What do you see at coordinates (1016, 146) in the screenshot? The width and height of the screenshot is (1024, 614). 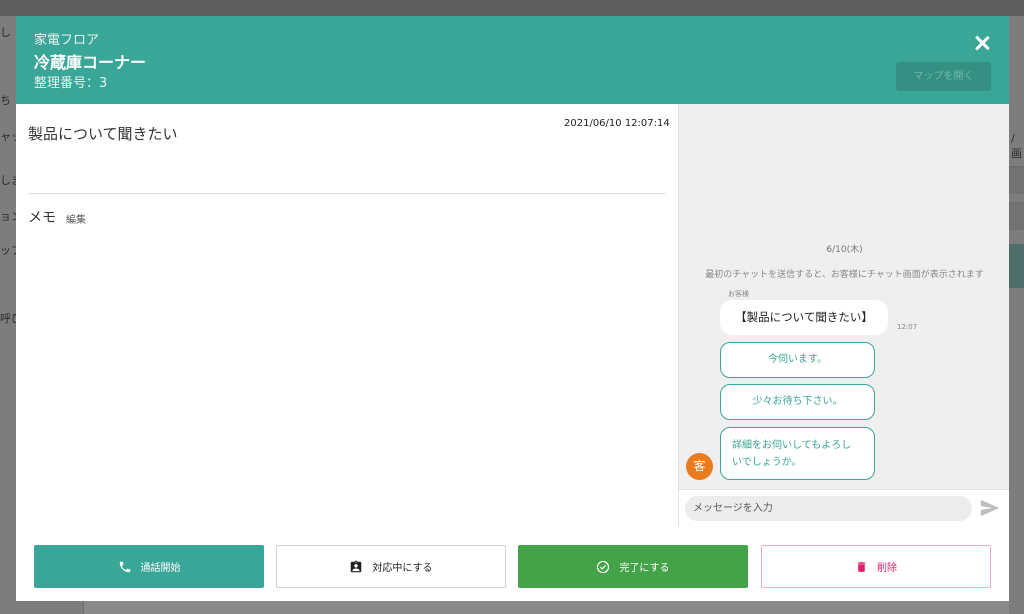 I see `background-right-text: /画` at bounding box center [1016, 146].